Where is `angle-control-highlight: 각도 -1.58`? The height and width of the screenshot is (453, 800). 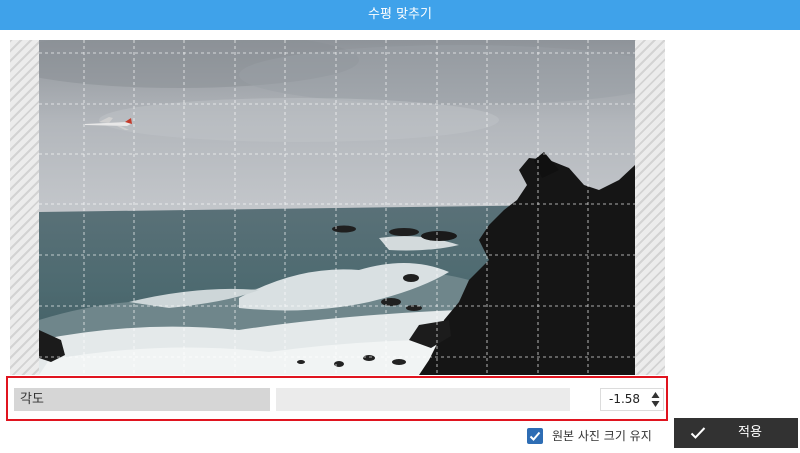 angle-control-highlight: 각도 -1.58 is located at coordinates (337, 398).